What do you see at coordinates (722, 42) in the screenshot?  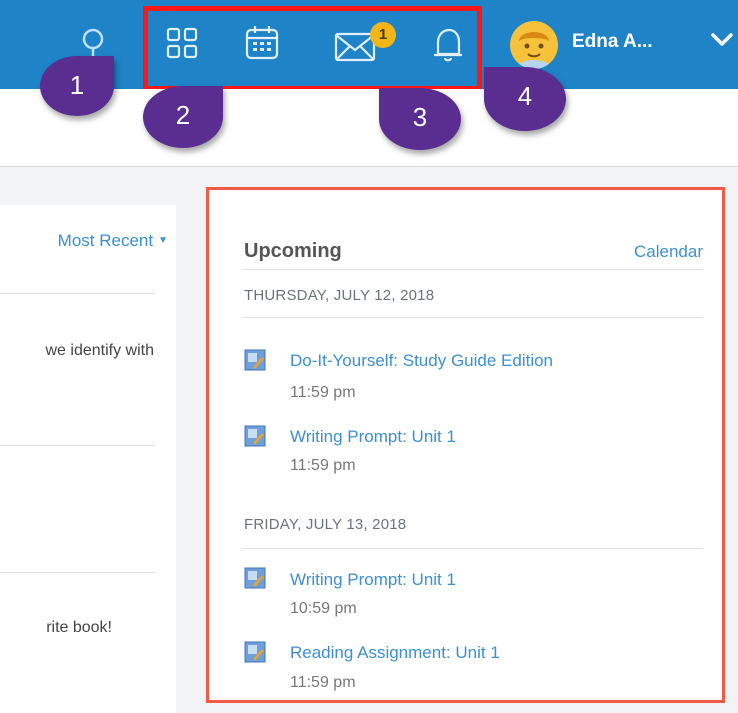 I see `chevron-down-icon` at bounding box center [722, 42].